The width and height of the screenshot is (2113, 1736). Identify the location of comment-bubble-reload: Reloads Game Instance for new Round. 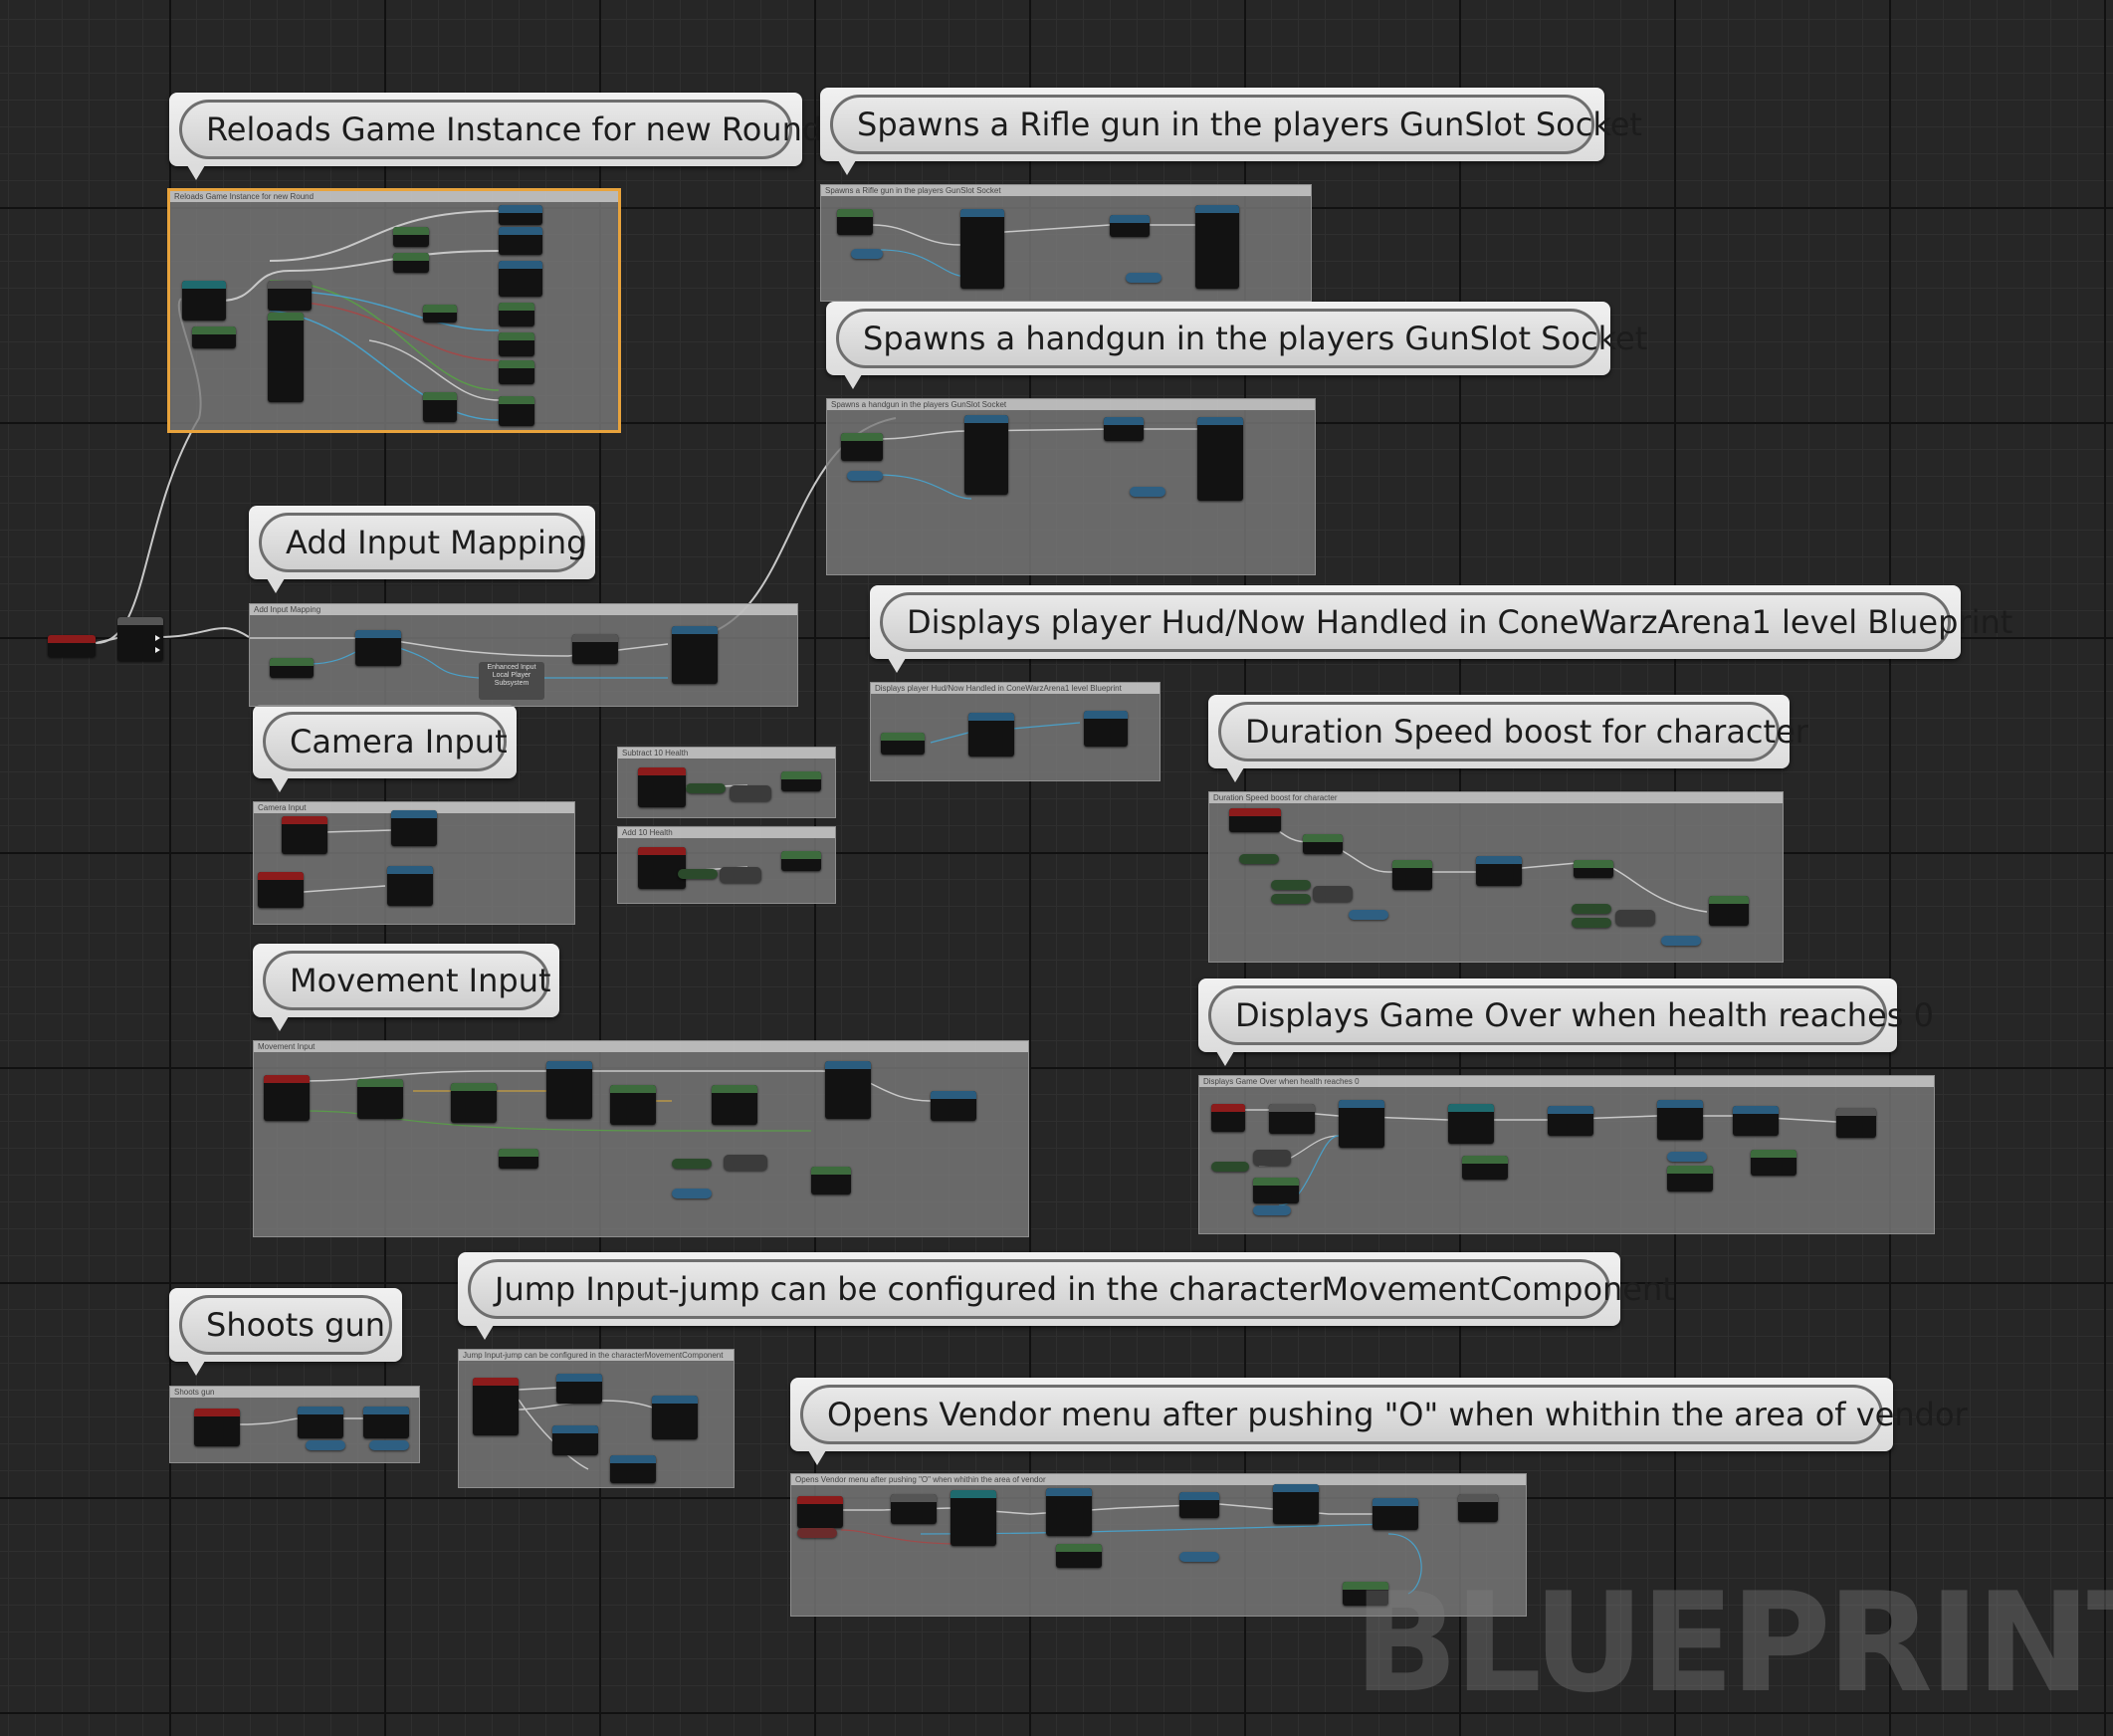
(495, 137).